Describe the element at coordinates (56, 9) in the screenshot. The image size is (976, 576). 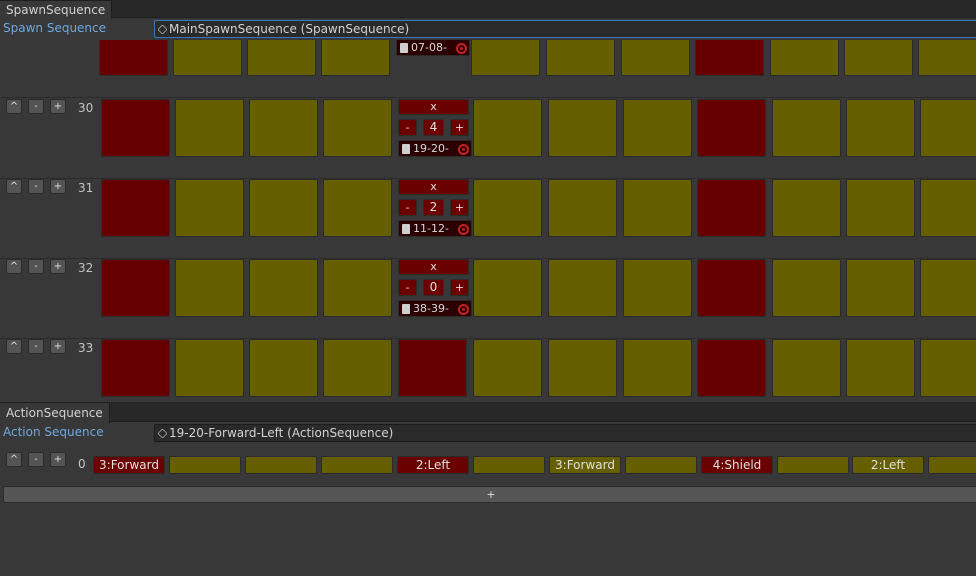
I see `tab-spawn-sequence: SpawnSequence` at that location.